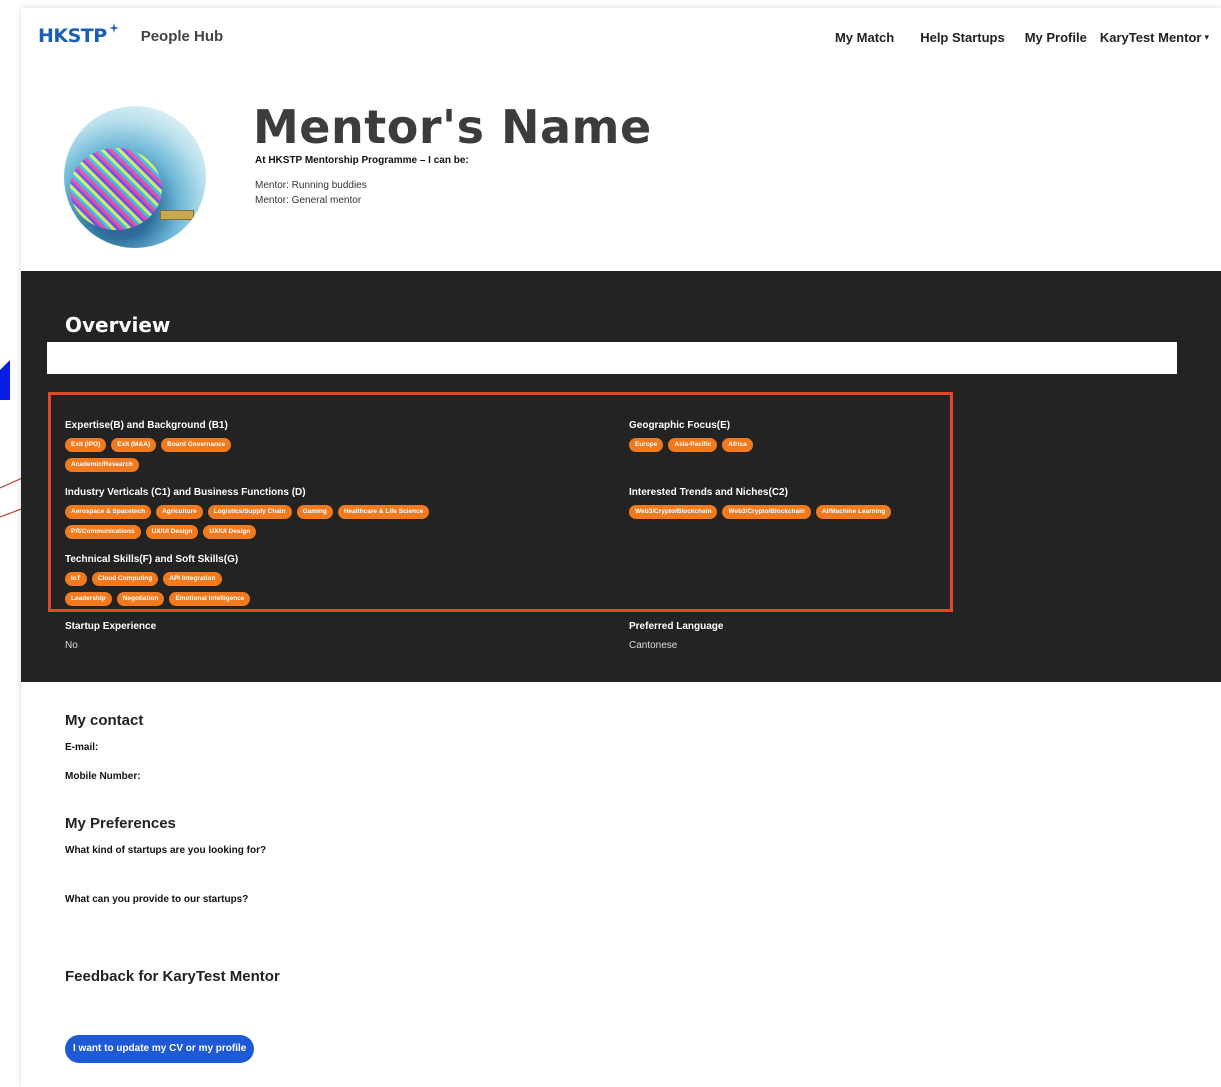  Describe the element at coordinates (177, 215) in the screenshot. I see `avatar-chip-graphic` at that location.